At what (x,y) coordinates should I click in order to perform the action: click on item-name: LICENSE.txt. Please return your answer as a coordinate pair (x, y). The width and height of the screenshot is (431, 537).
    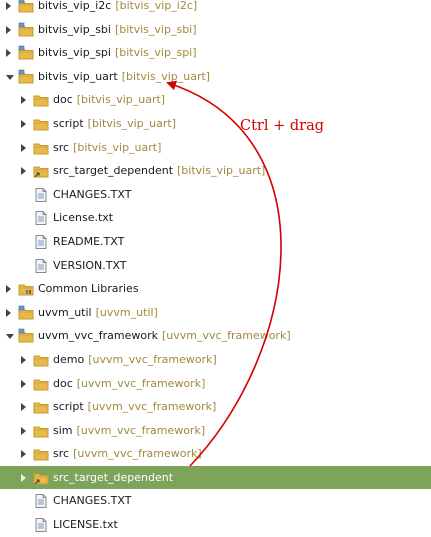
    Looking at the image, I should click on (85, 525).